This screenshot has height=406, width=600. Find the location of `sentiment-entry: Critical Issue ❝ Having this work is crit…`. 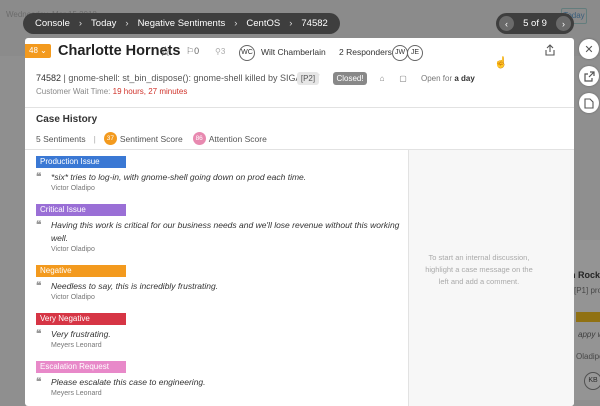

sentiment-entry: Critical Issue ❝ Having this work is crit… is located at coordinates (222, 228).